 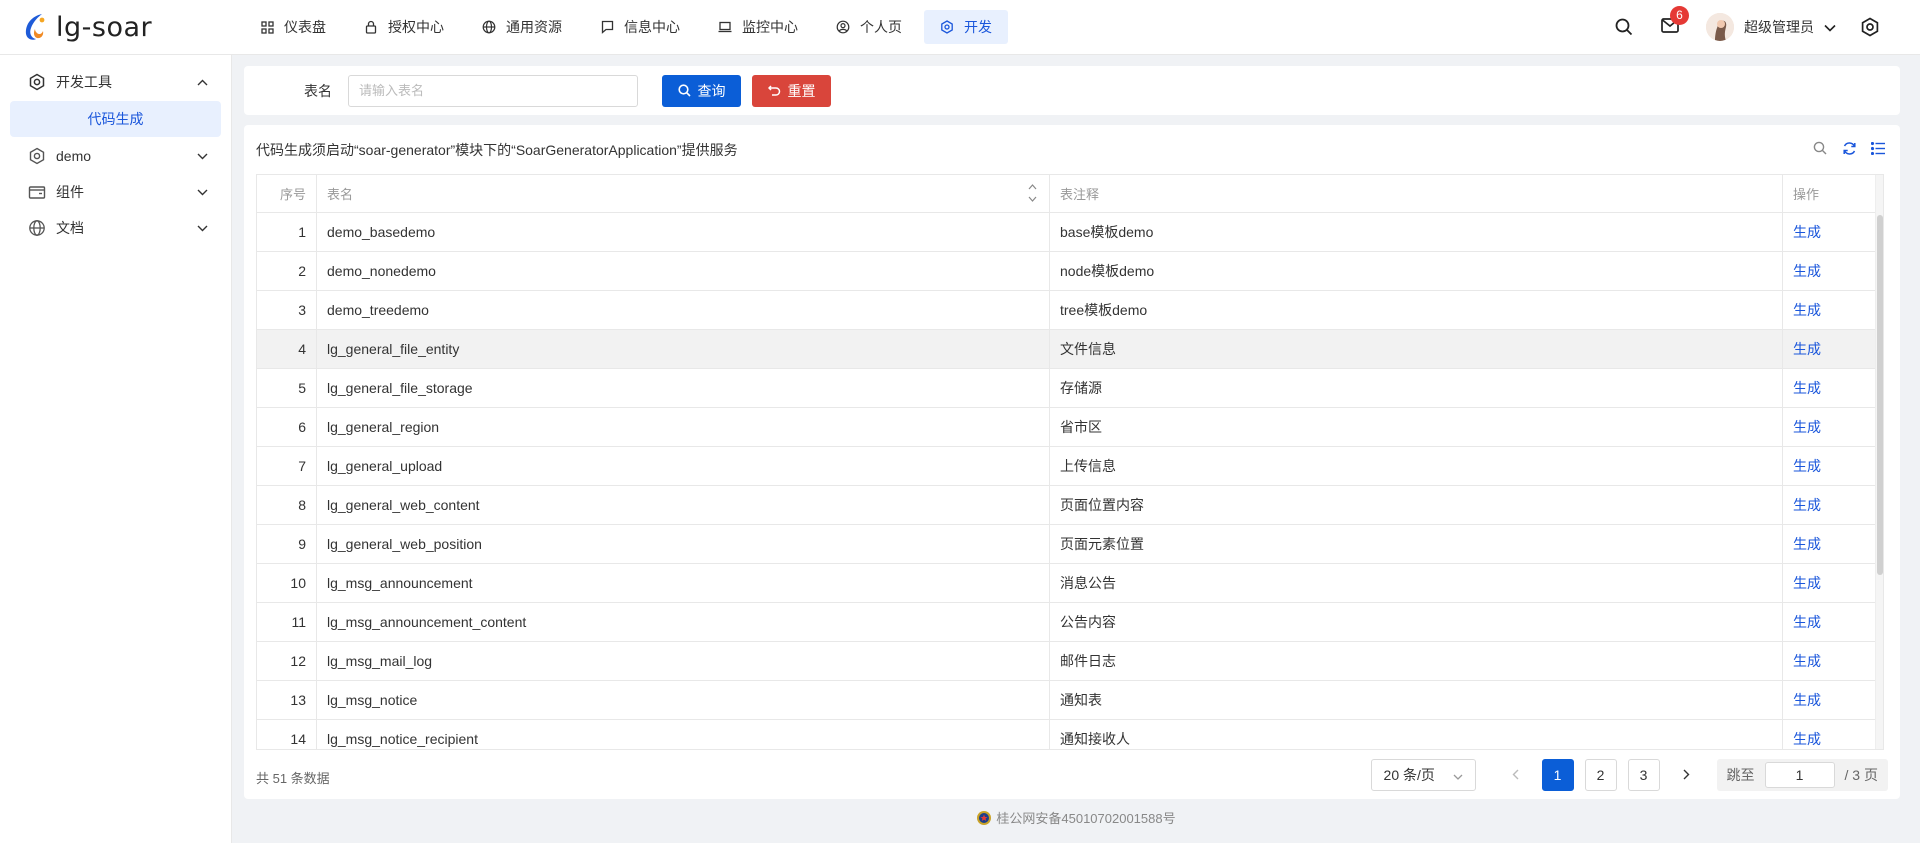 I want to click on sidebar-item-code-gen: 代码生成, so click(x=115, y=119).